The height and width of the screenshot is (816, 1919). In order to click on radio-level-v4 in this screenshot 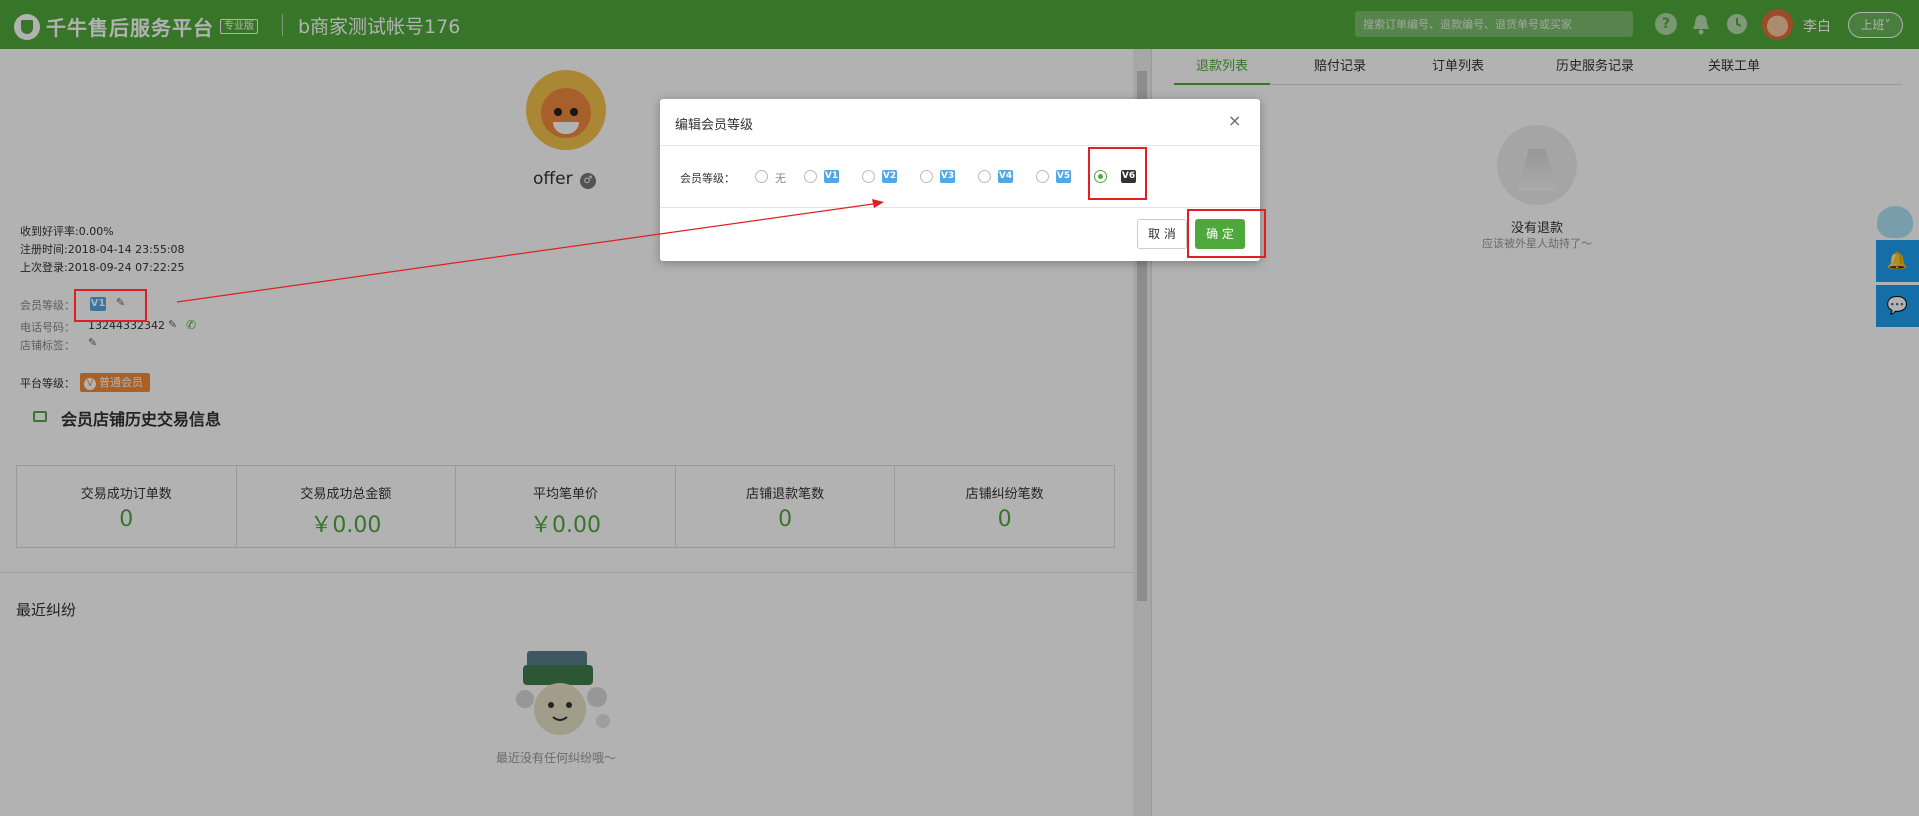, I will do `click(984, 176)`.